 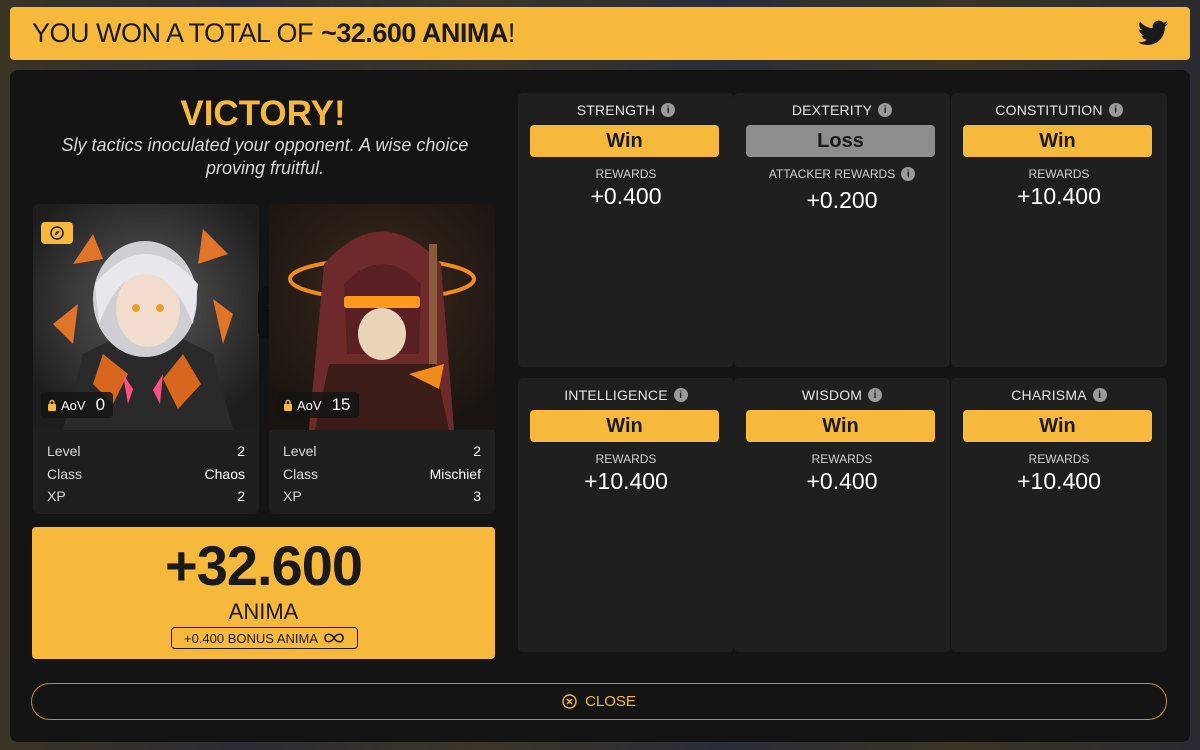 I want to click on attr-panel-constitution: CONSTITUTION i Win REWARDS +10.400, so click(x=1059, y=230).